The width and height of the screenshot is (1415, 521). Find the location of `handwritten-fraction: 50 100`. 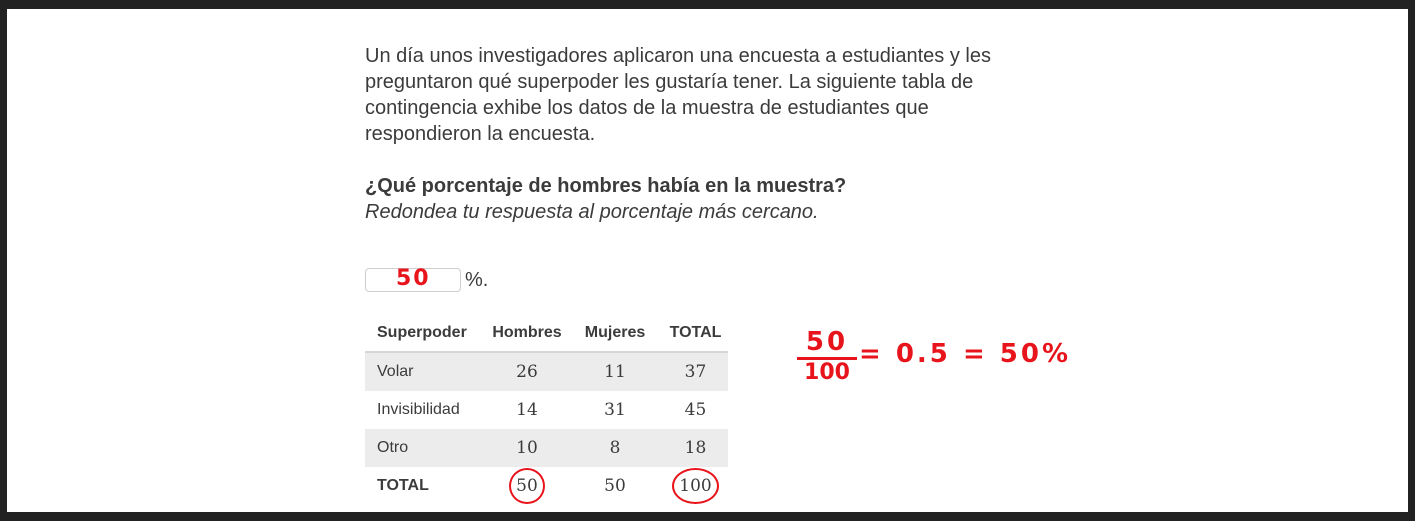

handwritten-fraction: 50 100 is located at coordinates (827, 356).